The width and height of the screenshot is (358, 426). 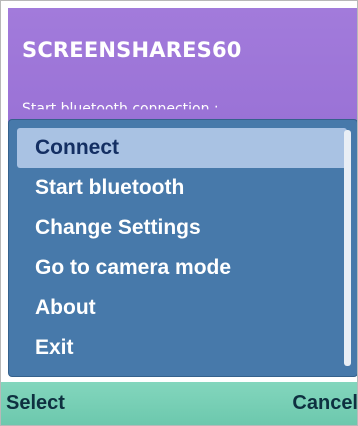 I want to click on menu-item-camera-mode: Go to camera mode, so click(x=182, y=268).